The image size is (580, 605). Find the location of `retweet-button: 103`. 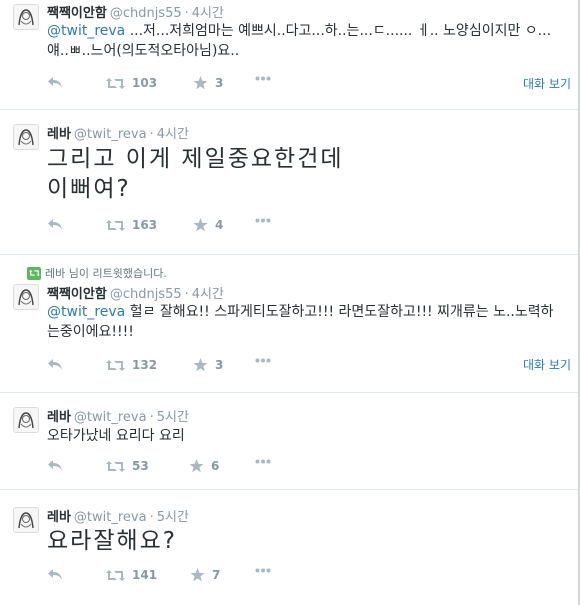

retweet-button: 103 is located at coordinates (131, 83).